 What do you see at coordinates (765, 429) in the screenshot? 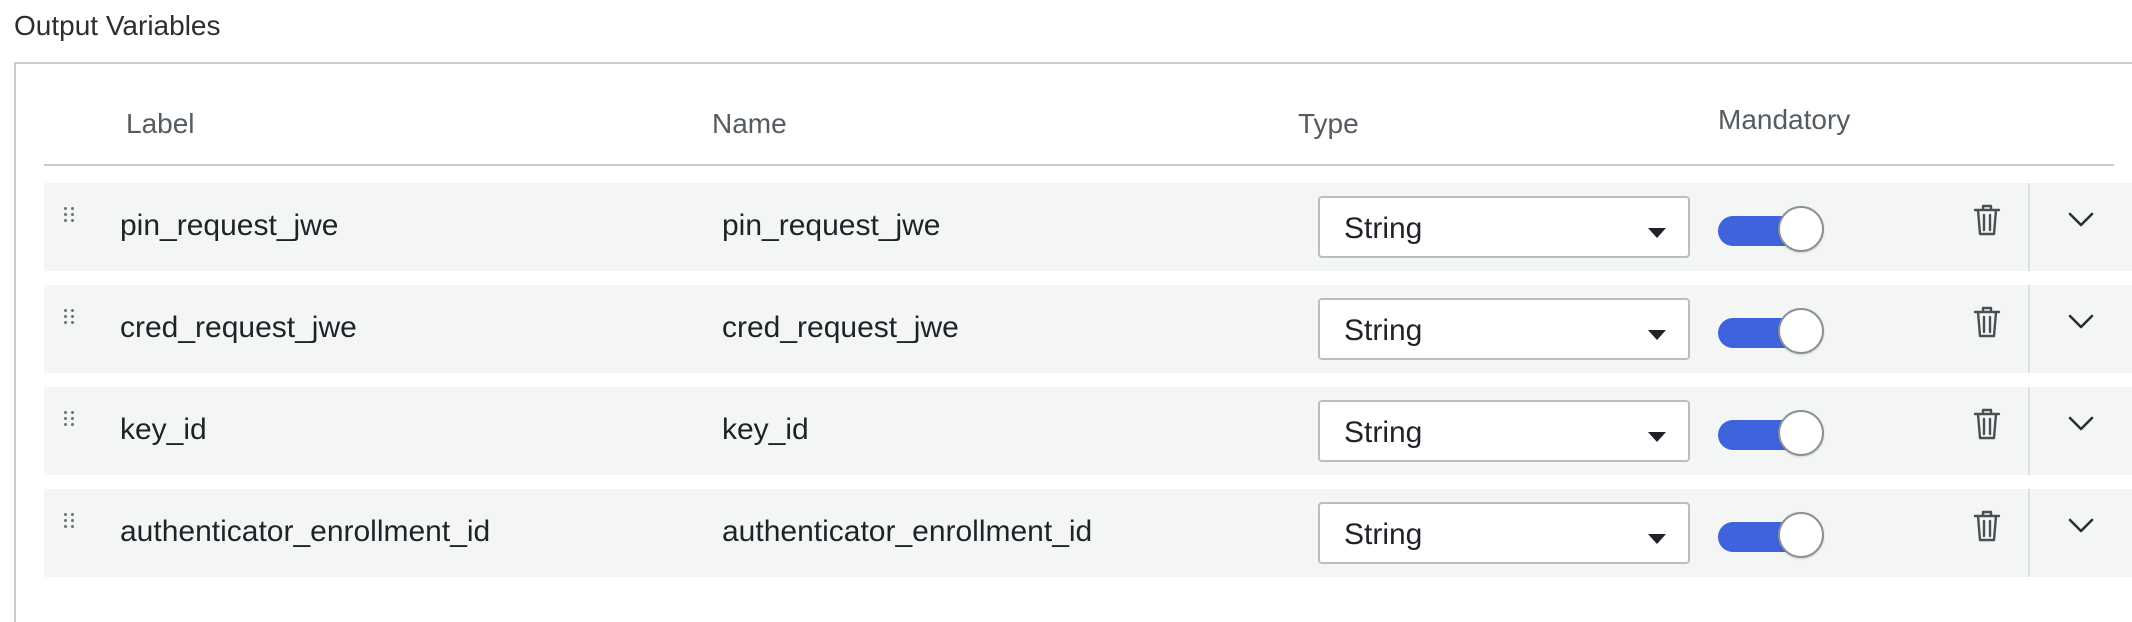
I see `variable-name: key_id` at bounding box center [765, 429].